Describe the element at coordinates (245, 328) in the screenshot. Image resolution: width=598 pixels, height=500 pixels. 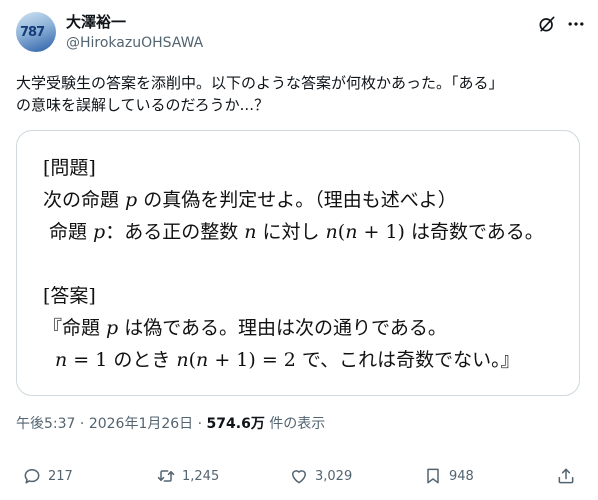
I see `answer-line-1: 『命題 𝑝 は偽である。理由は次の通りである。` at that location.